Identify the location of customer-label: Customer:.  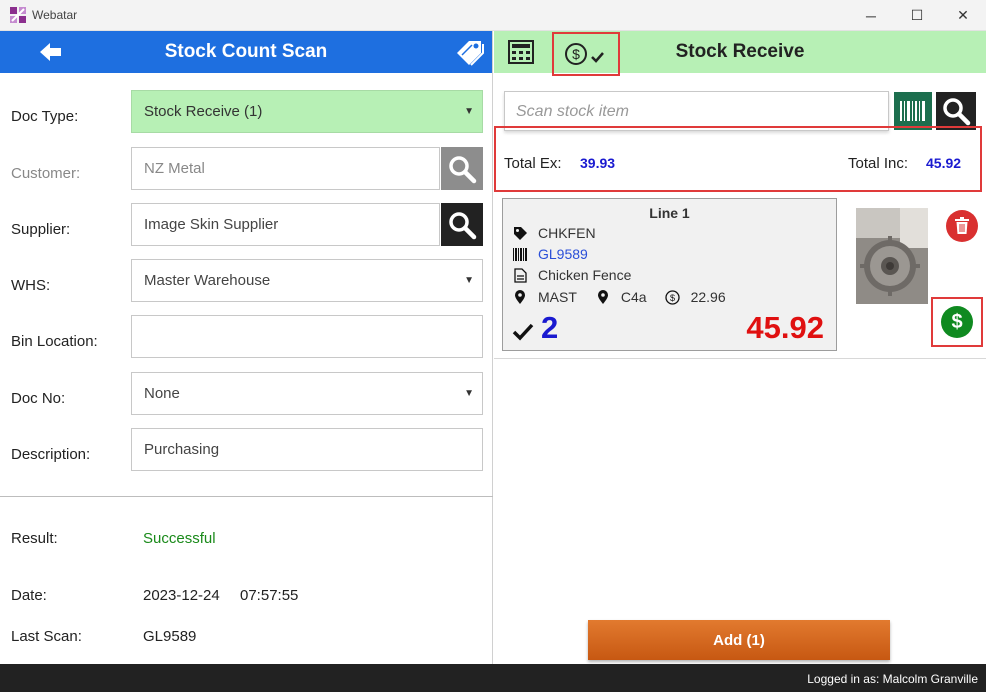
(46, 173).